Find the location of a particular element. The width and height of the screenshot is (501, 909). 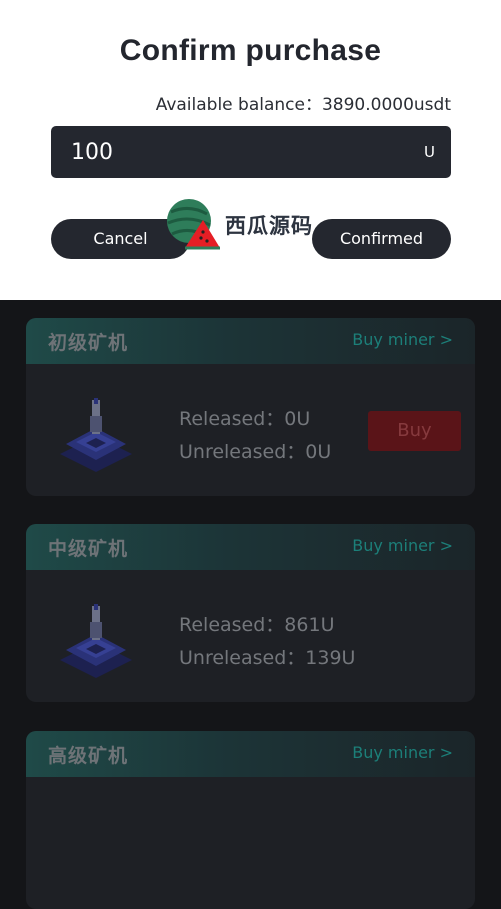

card-header: 高级矿机 Buy miner > is located at coordinates (250, 754).